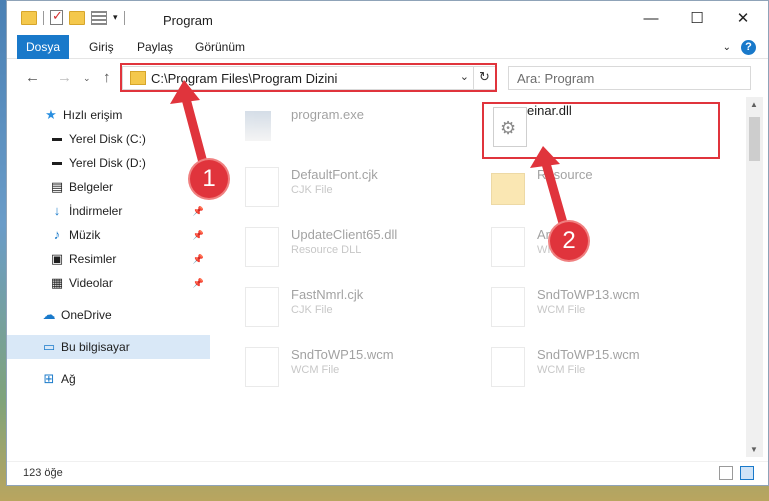  What do you see at coordinates (108, 379) in the screenshot?
I see `sidebar-item-ag: ⊞ Ağ` at bounding box center [108, 379].